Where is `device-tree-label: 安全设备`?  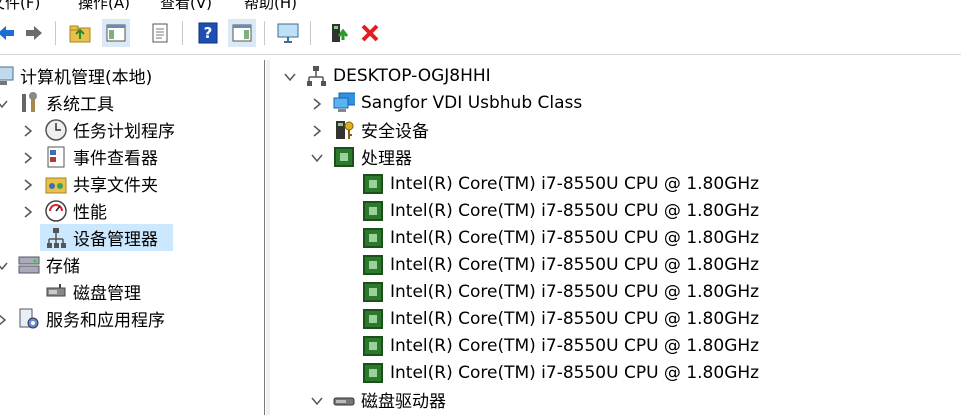 device-tree-label: 安全设备 is located at coordinates (395, 132).